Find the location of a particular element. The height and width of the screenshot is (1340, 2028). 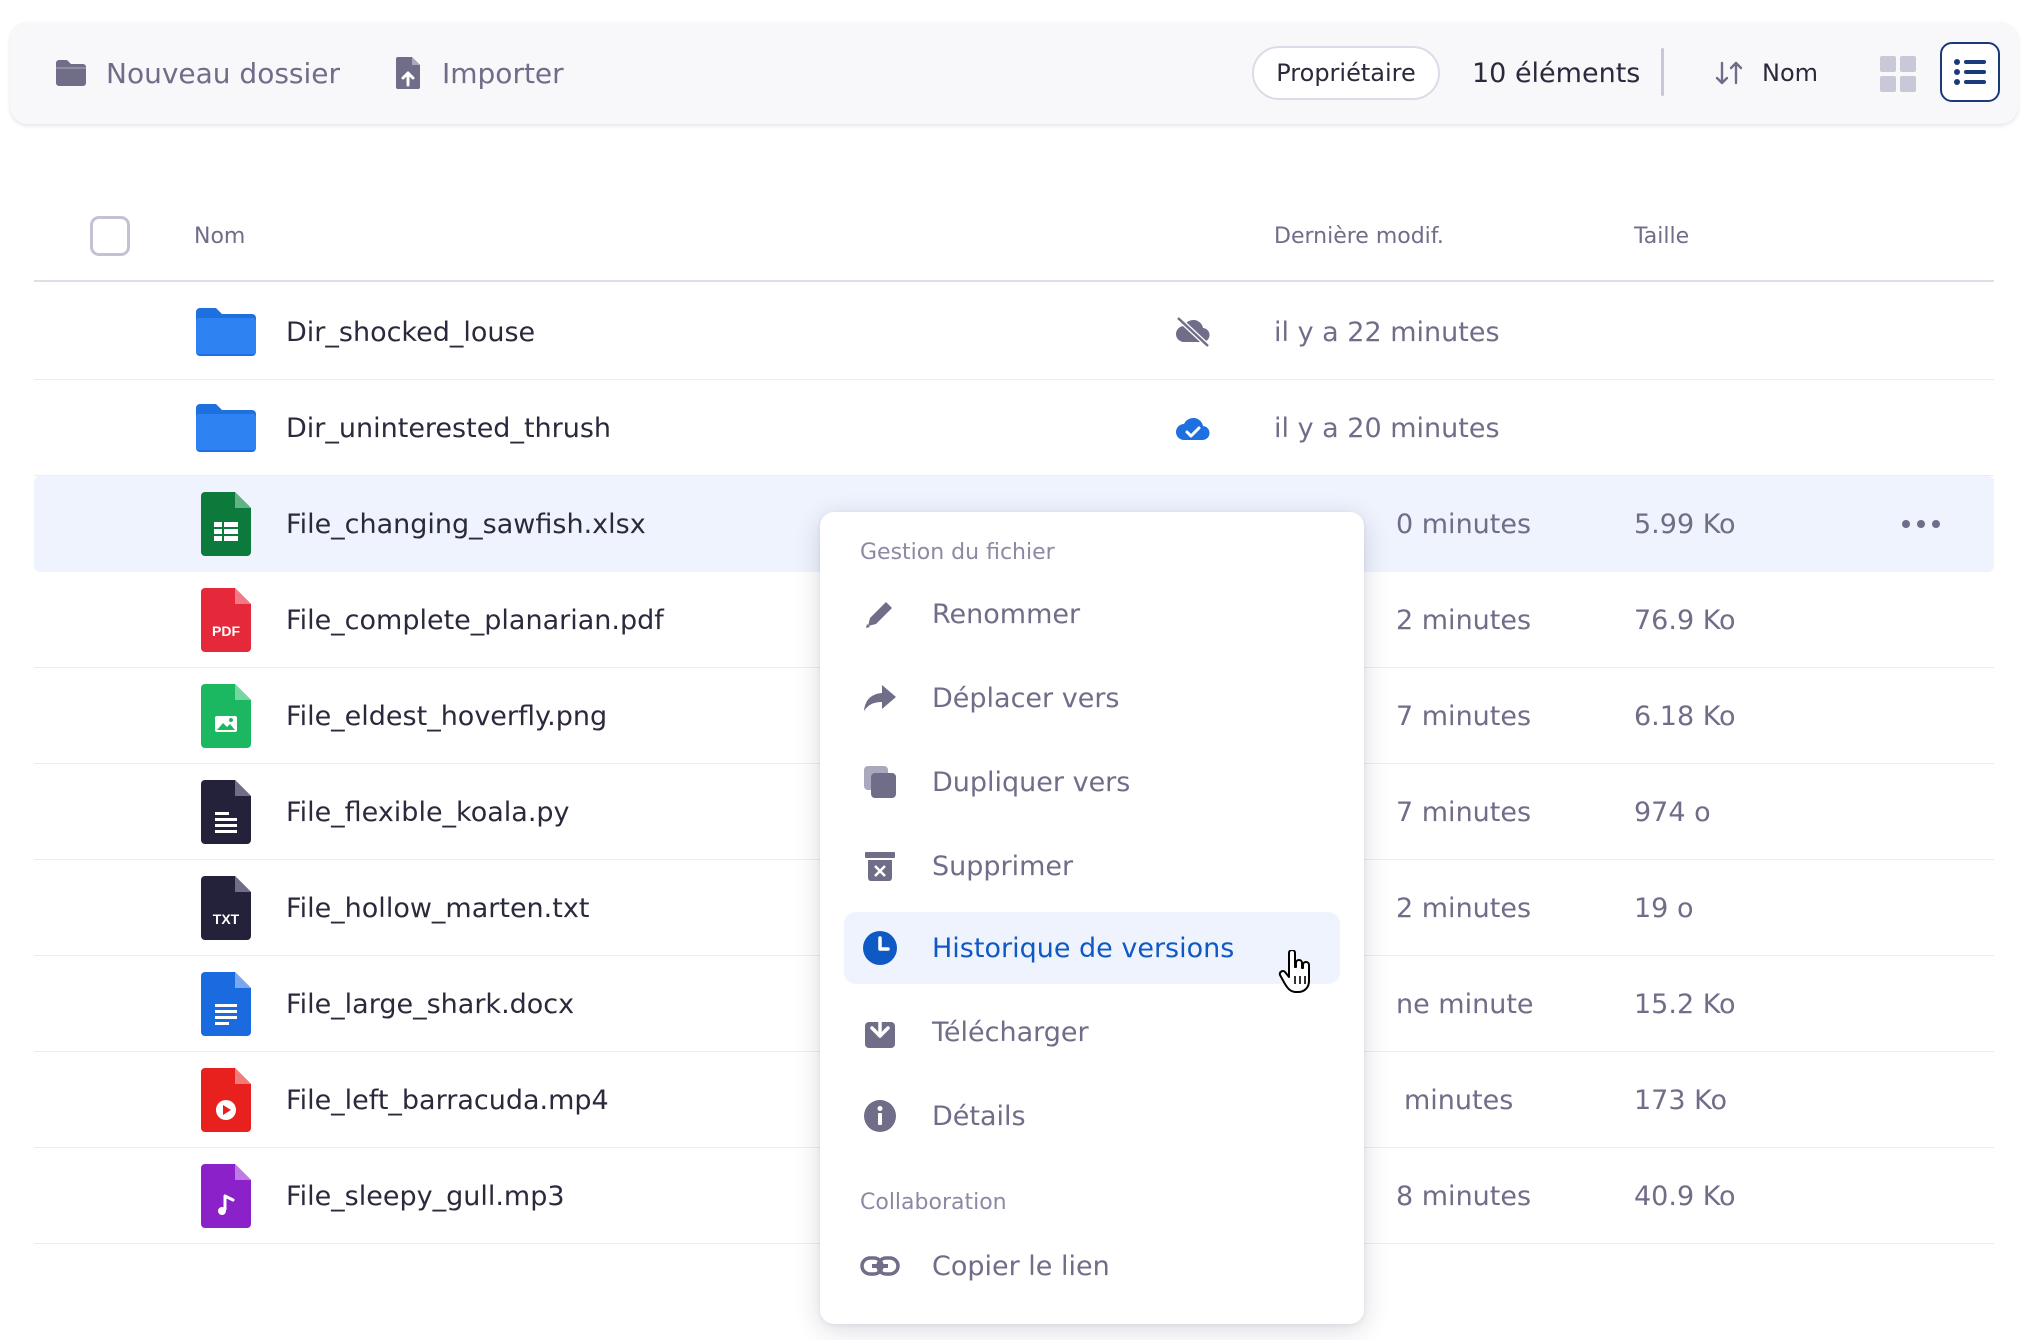

trash-icon is located at coordinates (880, 866).